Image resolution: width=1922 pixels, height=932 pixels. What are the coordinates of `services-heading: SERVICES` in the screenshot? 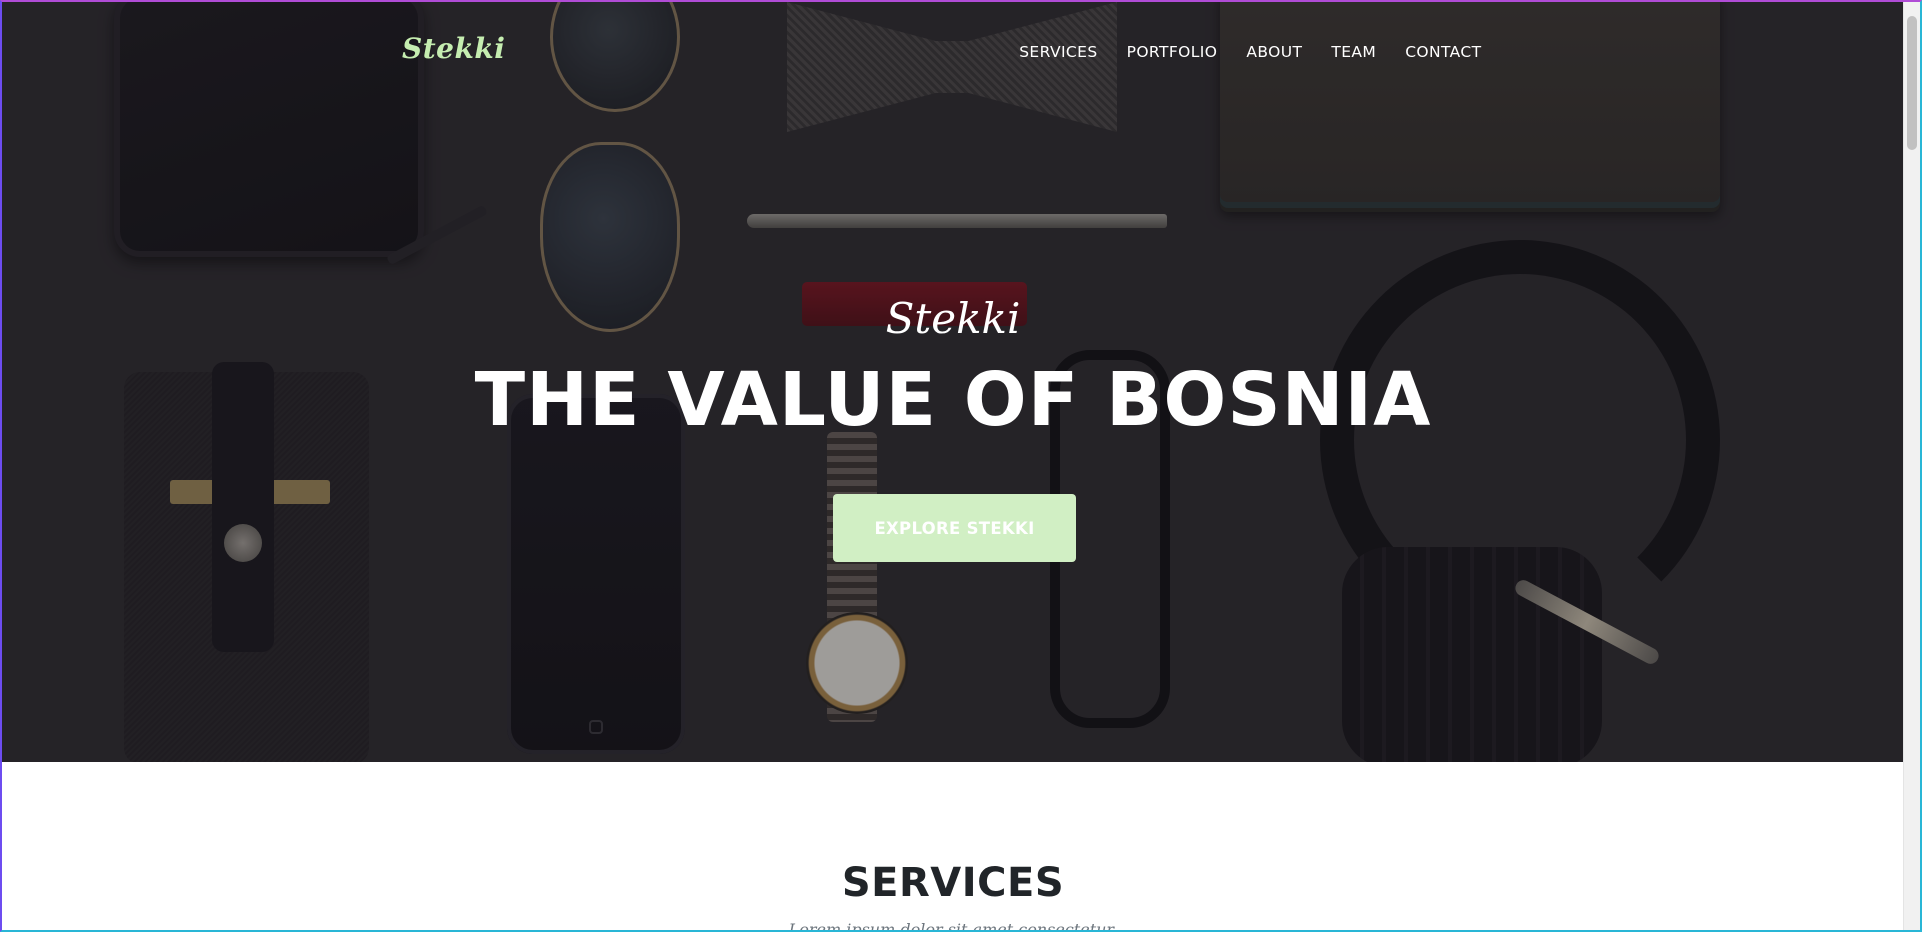 It's located at (953, 883).